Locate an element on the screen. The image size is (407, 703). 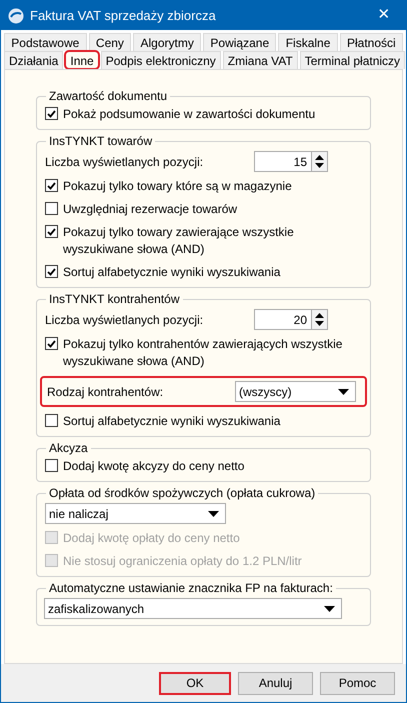
checkbox-label: Dodaj kwotę opłaty do ceny netto is located at coordinates (151, 538).